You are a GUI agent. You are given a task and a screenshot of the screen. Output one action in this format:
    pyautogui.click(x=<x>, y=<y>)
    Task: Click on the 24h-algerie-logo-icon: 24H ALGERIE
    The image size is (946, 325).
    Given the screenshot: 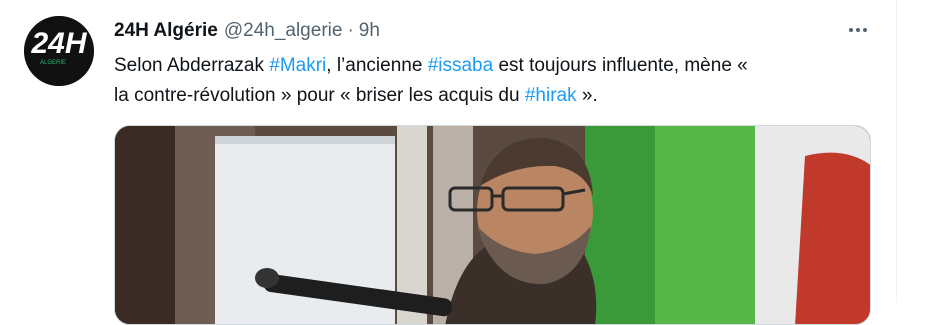 What is the action you would take?
    pyautogui.click(x=59, y=51)
    